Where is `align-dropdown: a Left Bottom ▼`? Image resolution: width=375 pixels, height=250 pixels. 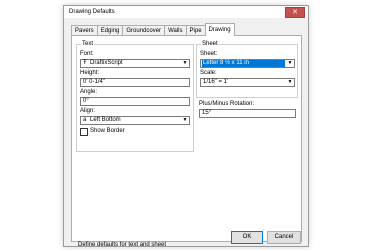 align-dropdown: a Left Bottom ▼ is located at coordinates (135, 120).